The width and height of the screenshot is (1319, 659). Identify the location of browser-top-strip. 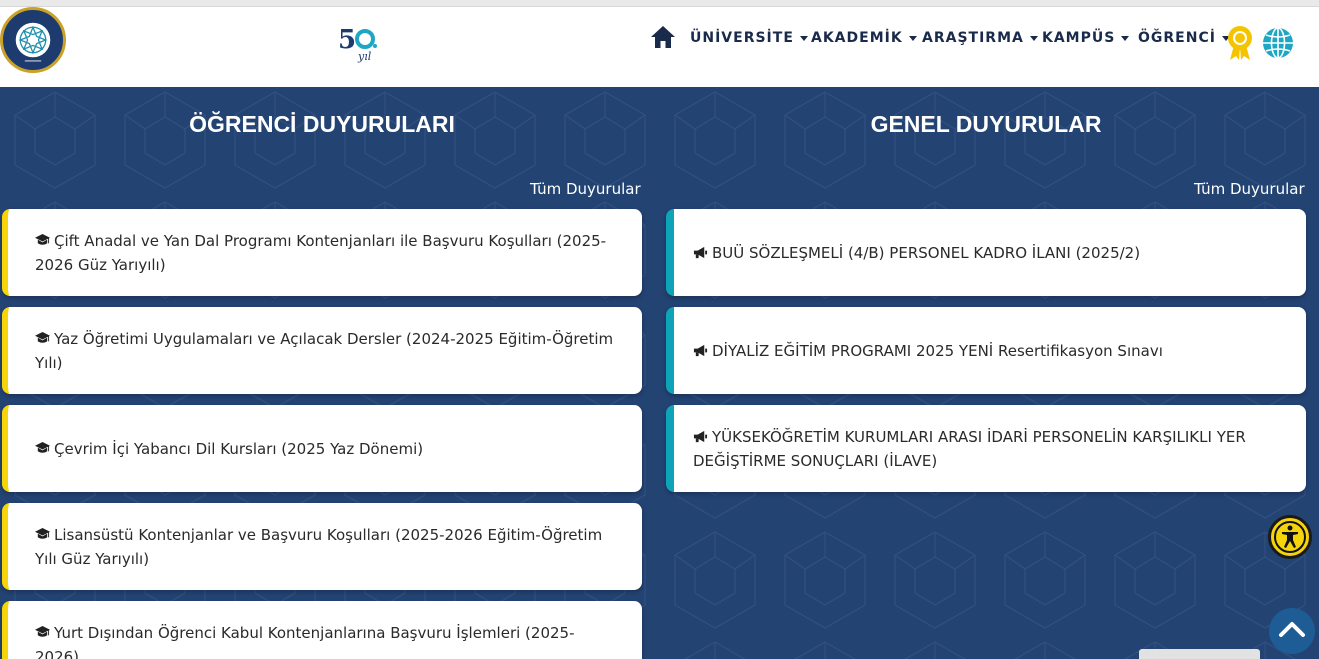
(659, 3).